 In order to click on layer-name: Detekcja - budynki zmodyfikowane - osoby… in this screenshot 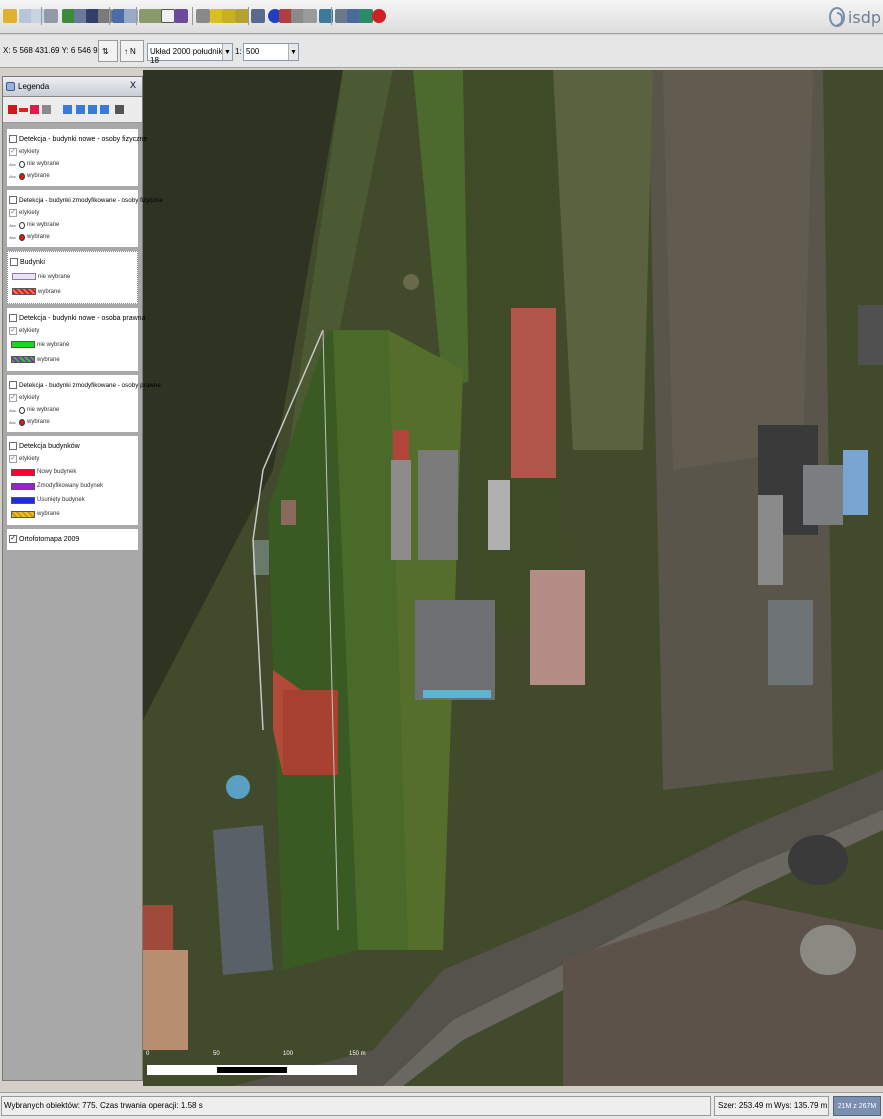, I will do `click(91, 200)`.